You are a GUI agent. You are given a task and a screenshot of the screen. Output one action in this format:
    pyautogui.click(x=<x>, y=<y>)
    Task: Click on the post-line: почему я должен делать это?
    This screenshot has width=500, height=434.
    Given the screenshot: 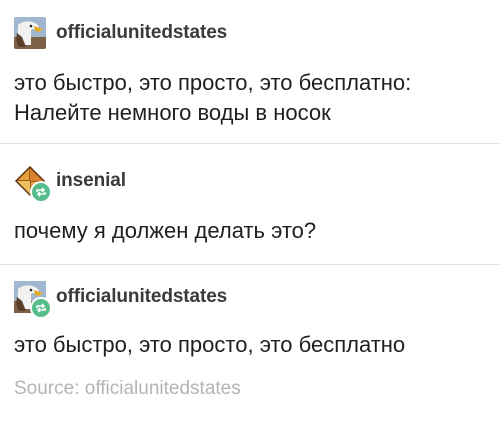 What is the action you would take?
    pyautogui.click(x=165, y=230)
    